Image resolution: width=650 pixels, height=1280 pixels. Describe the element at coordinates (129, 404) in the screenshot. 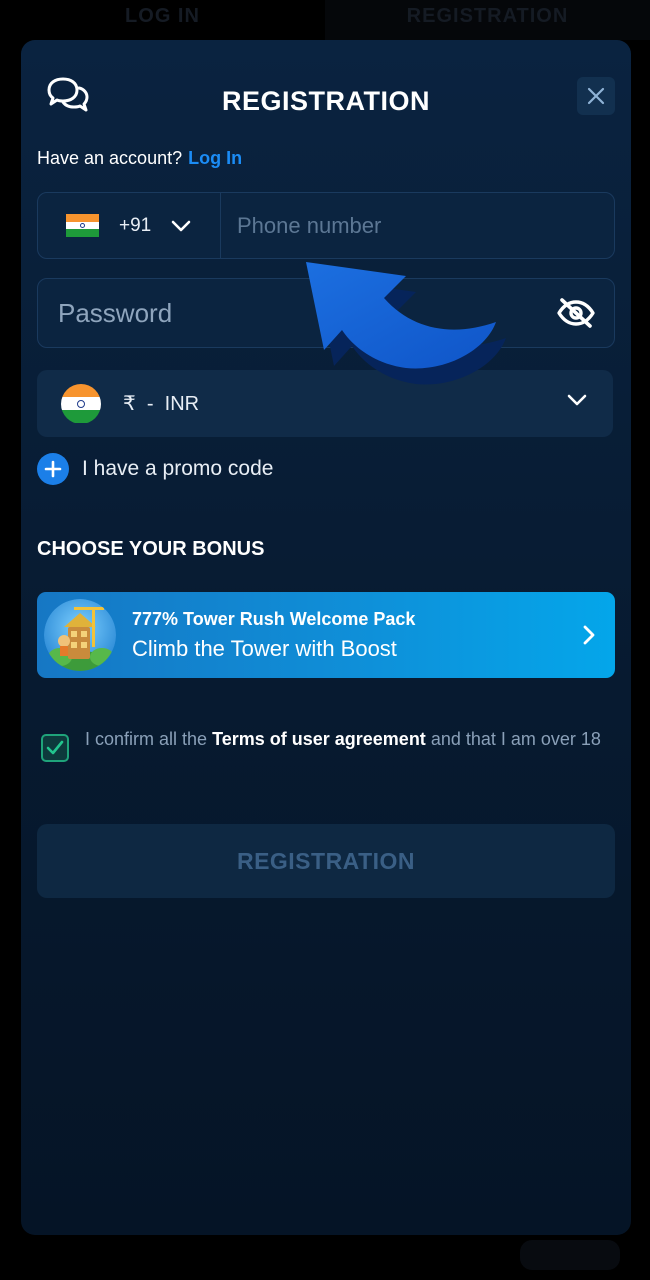

I see `currency-symbol: ₹` at that location.